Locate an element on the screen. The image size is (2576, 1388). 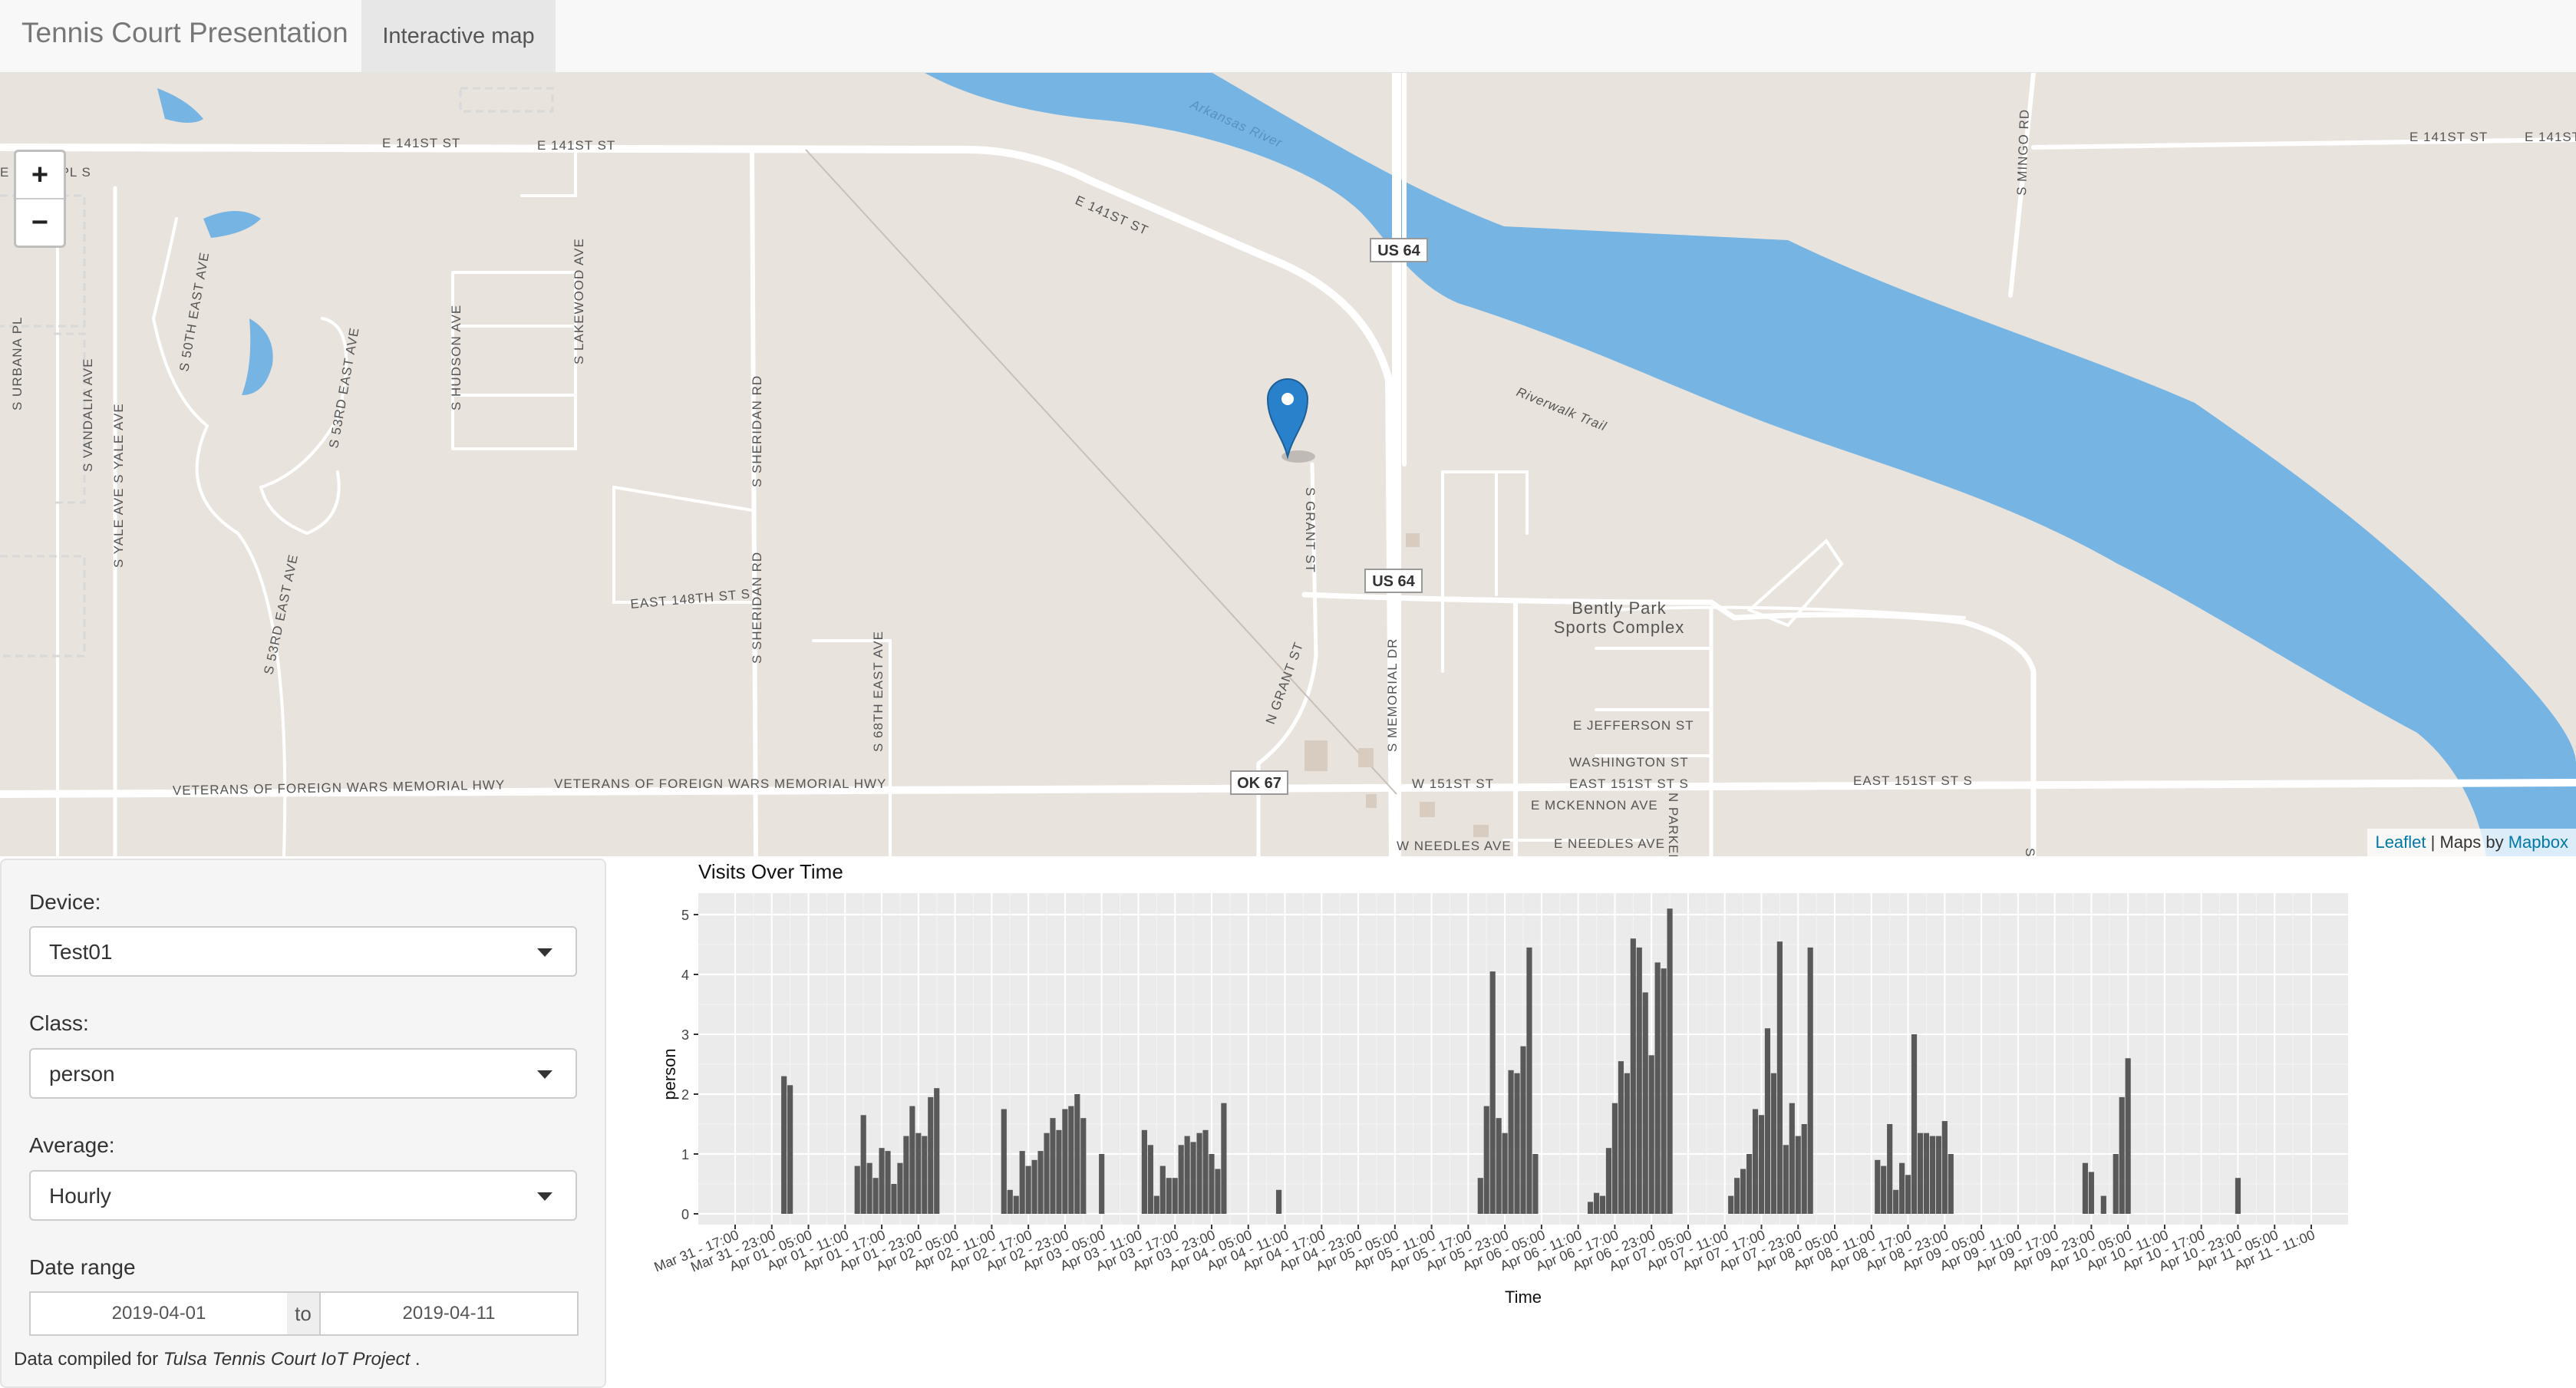
start-date-input: 2019-04-01 is located at coordinates (159, 1313).